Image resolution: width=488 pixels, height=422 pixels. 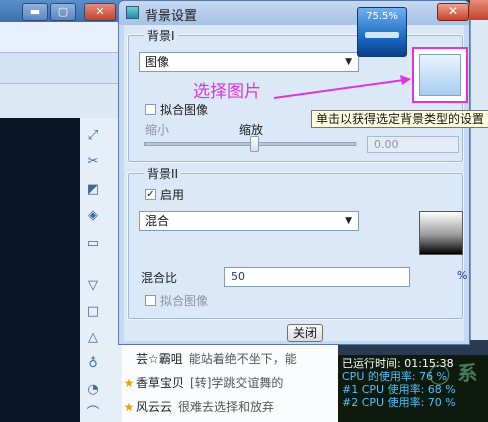 I want to click on frame-icon: ▭, so click(x=93, y=244).